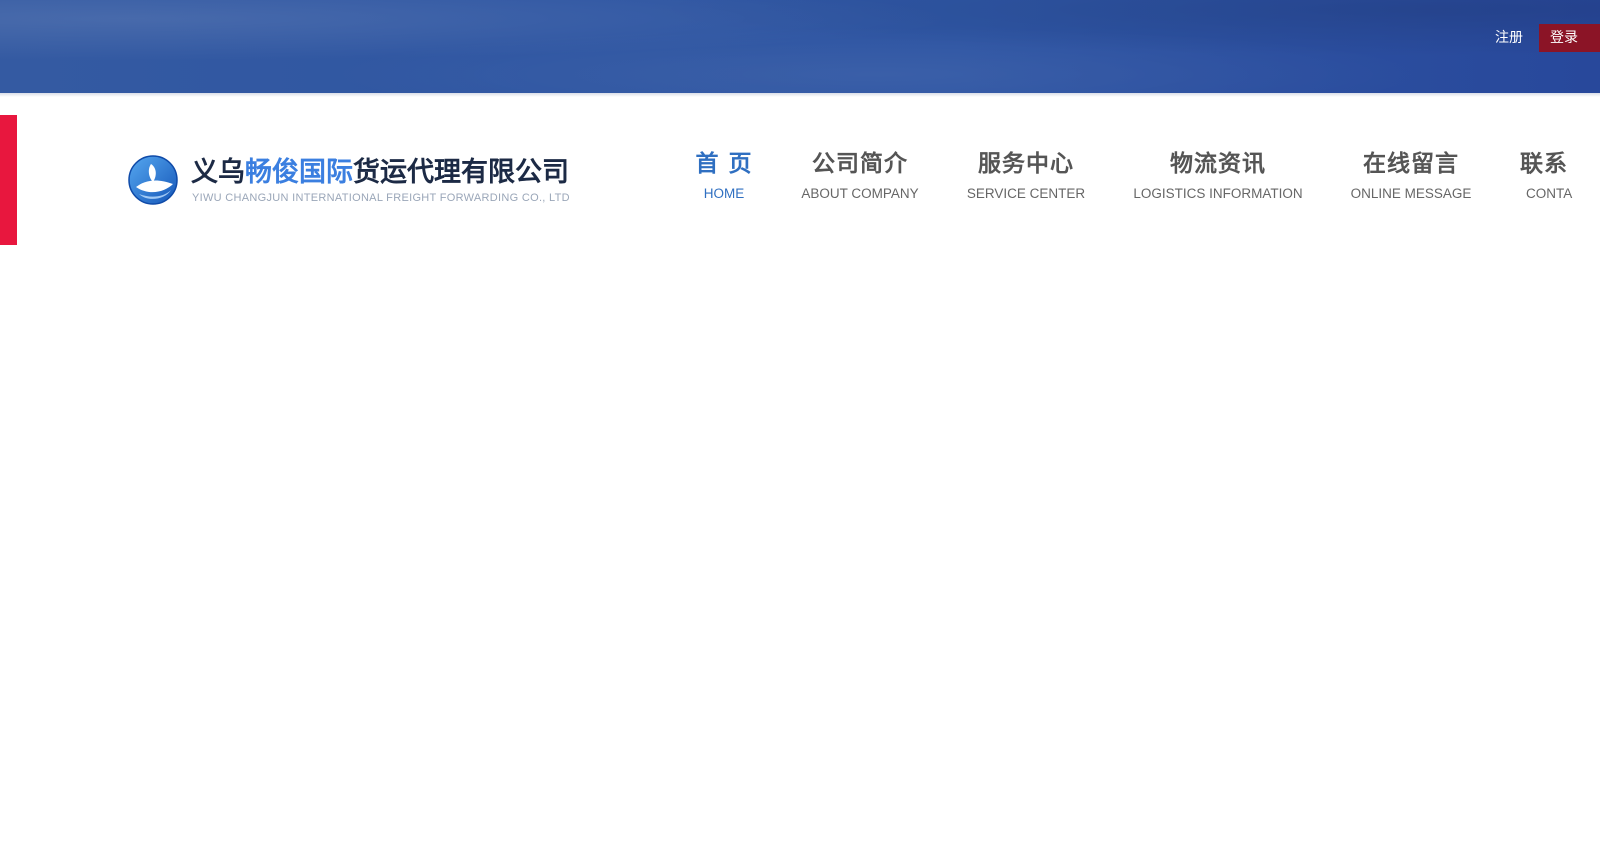 This screenshot has width=1600, height=866. I want to click on nav-item-home: 首 页 HOME, so click(723, 175).